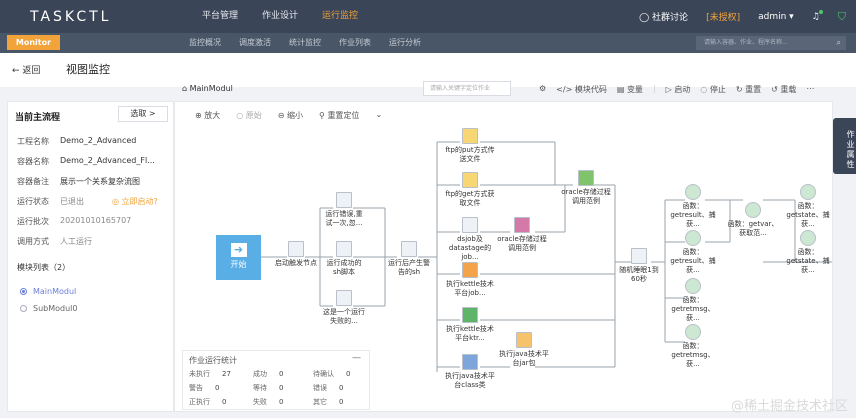  I want to click on global-search-input: 请输入容器、作业、程序名称... ⌕, so click(771, 43).